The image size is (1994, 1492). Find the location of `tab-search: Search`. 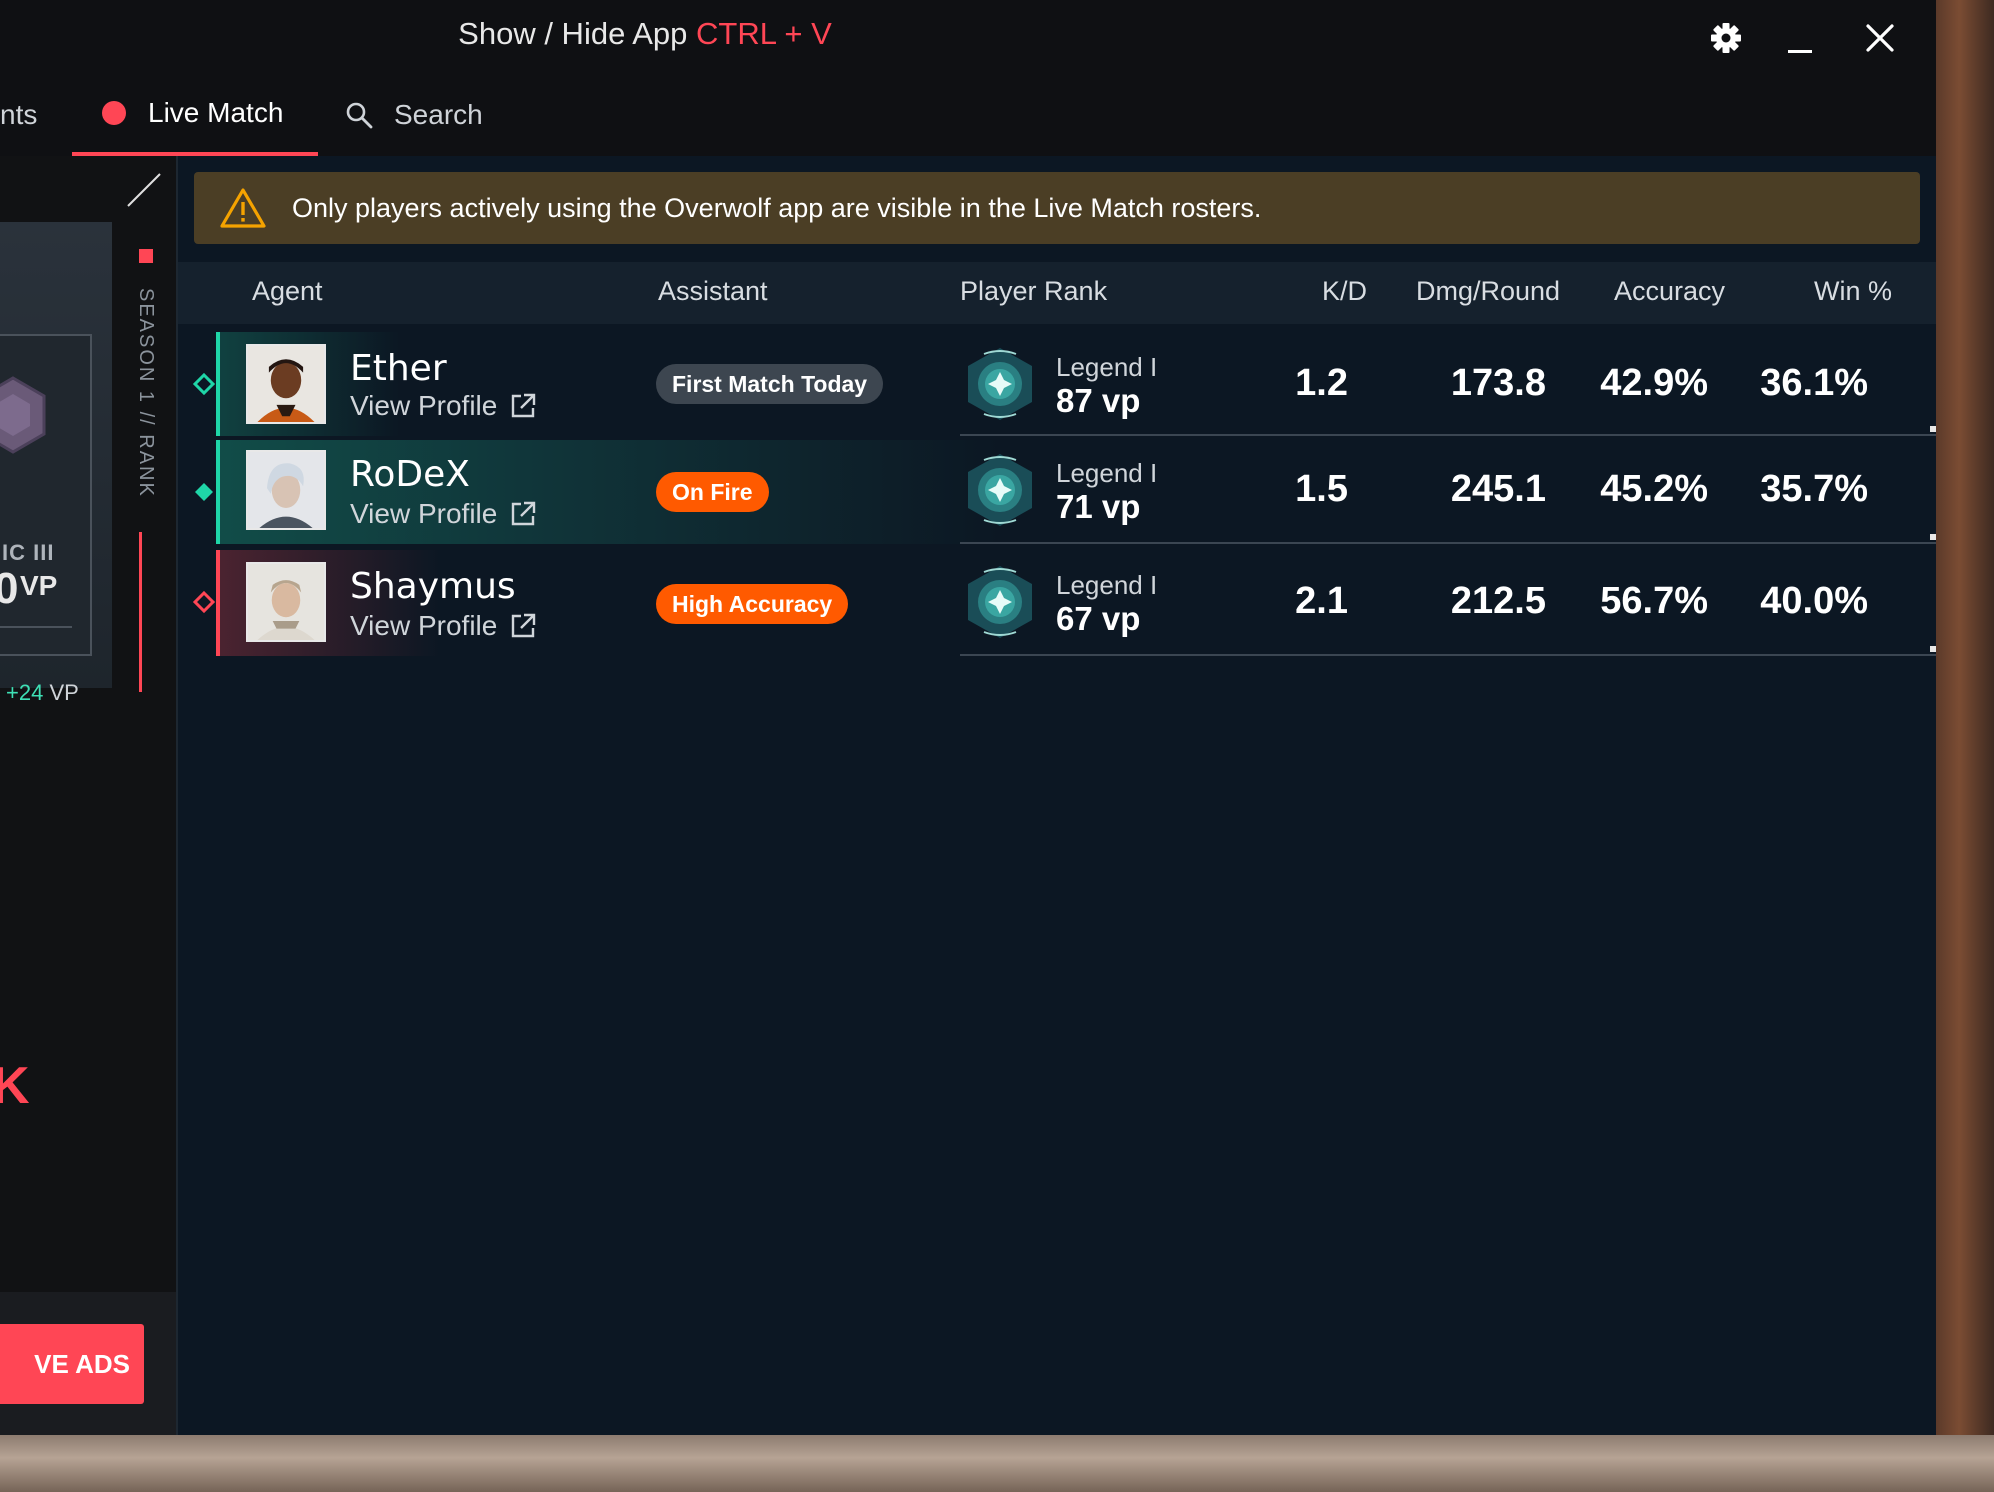

tab-search: Search is located at coordinates (413, 115).